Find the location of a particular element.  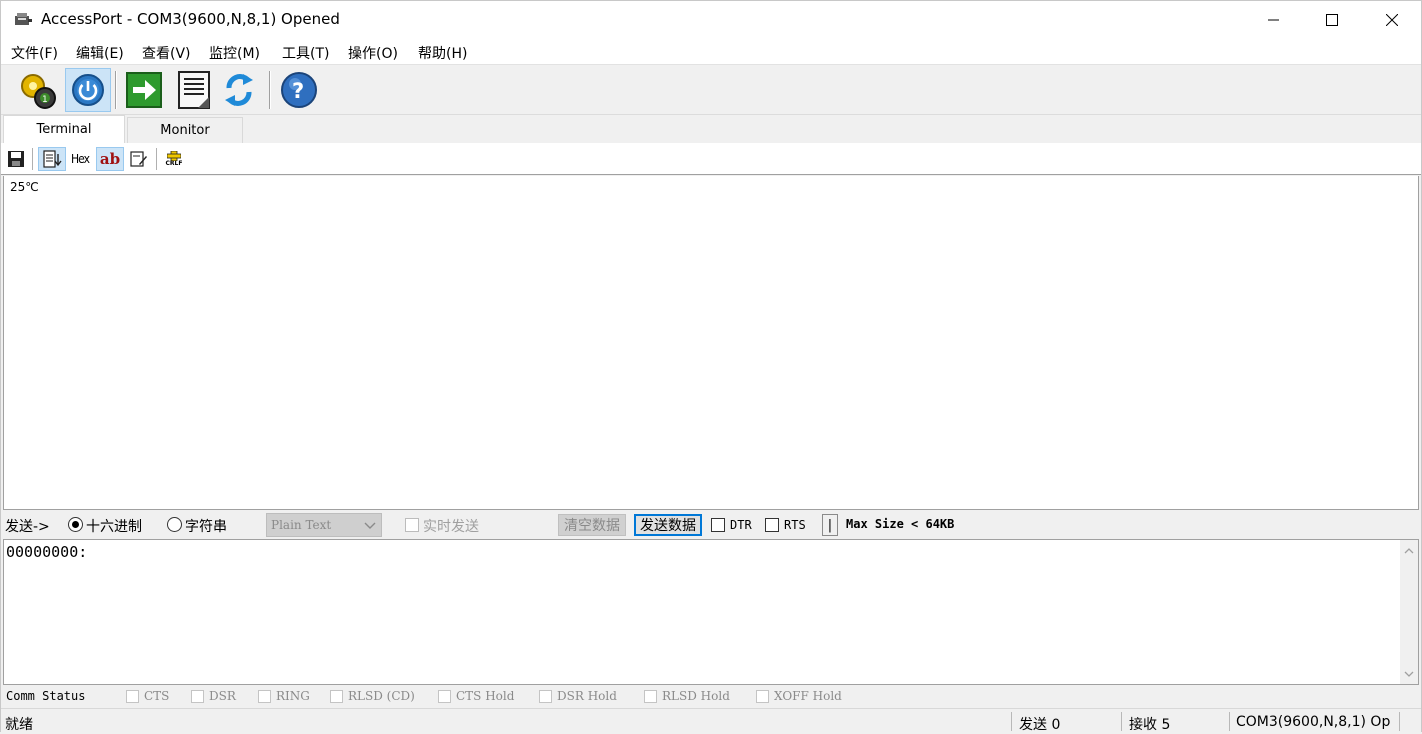

settings-button: 1 is located at coordinates (38, 90).